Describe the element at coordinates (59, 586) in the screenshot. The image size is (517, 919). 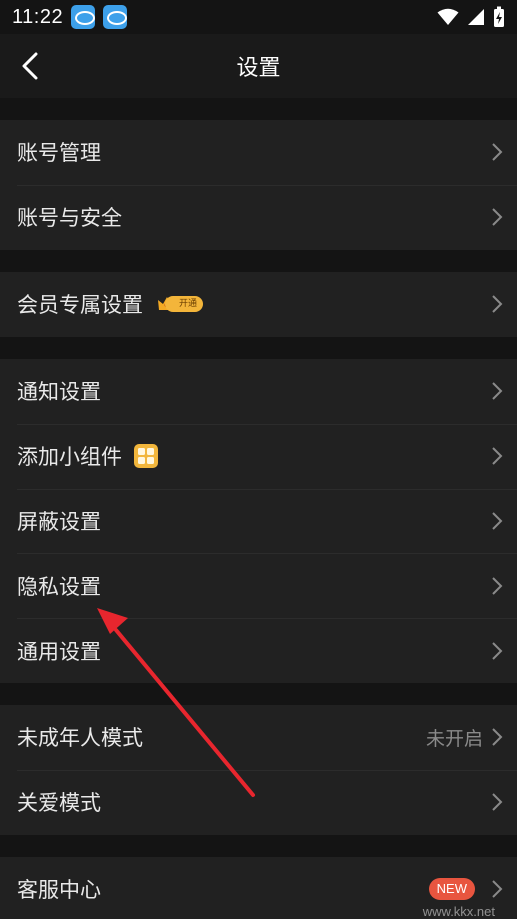
I see `settings-item-label: 隐私设置` at that location.